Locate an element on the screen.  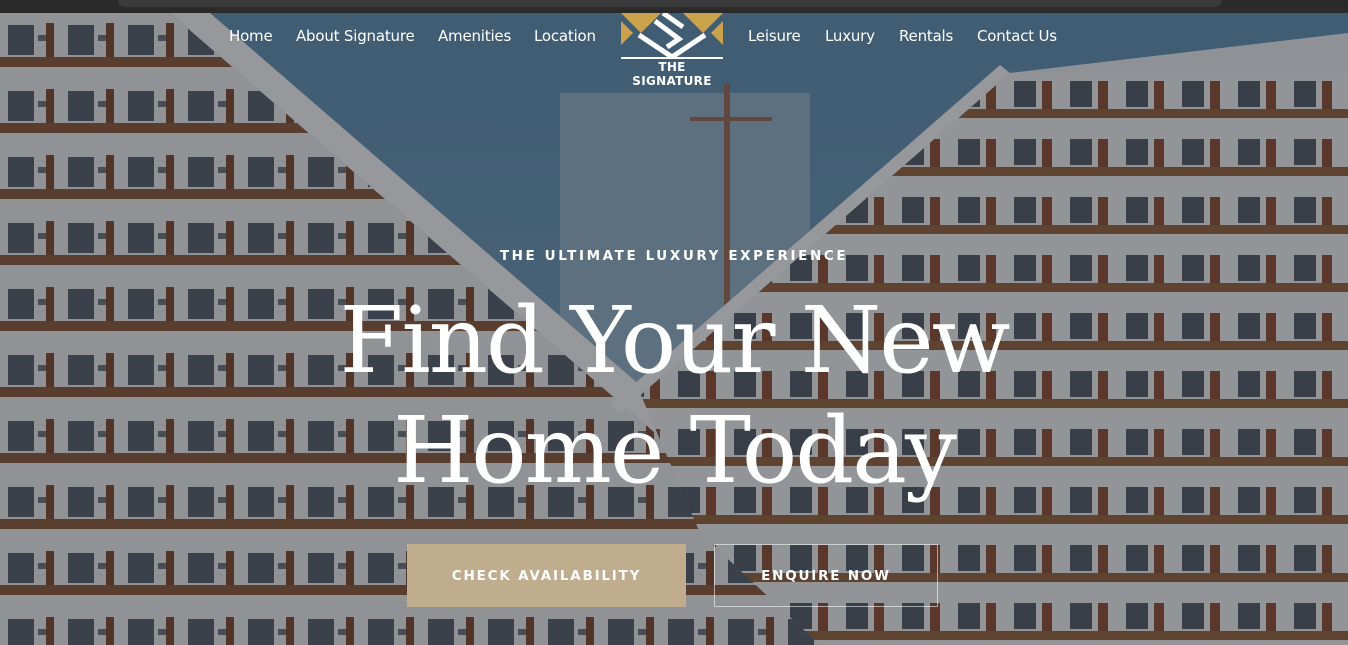
browser-top-edge is located at coordinates (674, 6).